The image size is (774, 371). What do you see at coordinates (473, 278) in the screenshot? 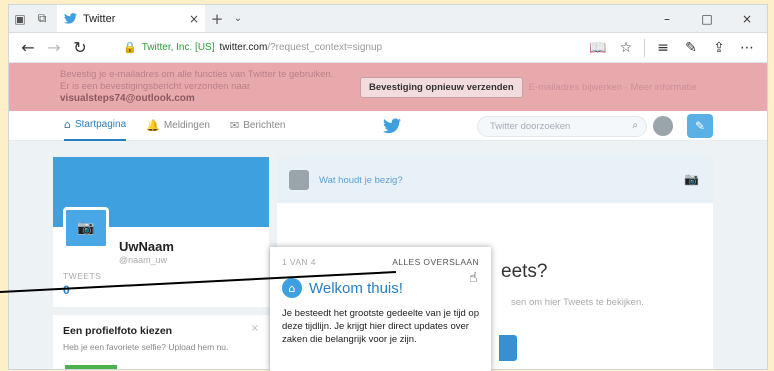
I see `hand-cursor-icon: ☝` at bounding box center [473, 278].